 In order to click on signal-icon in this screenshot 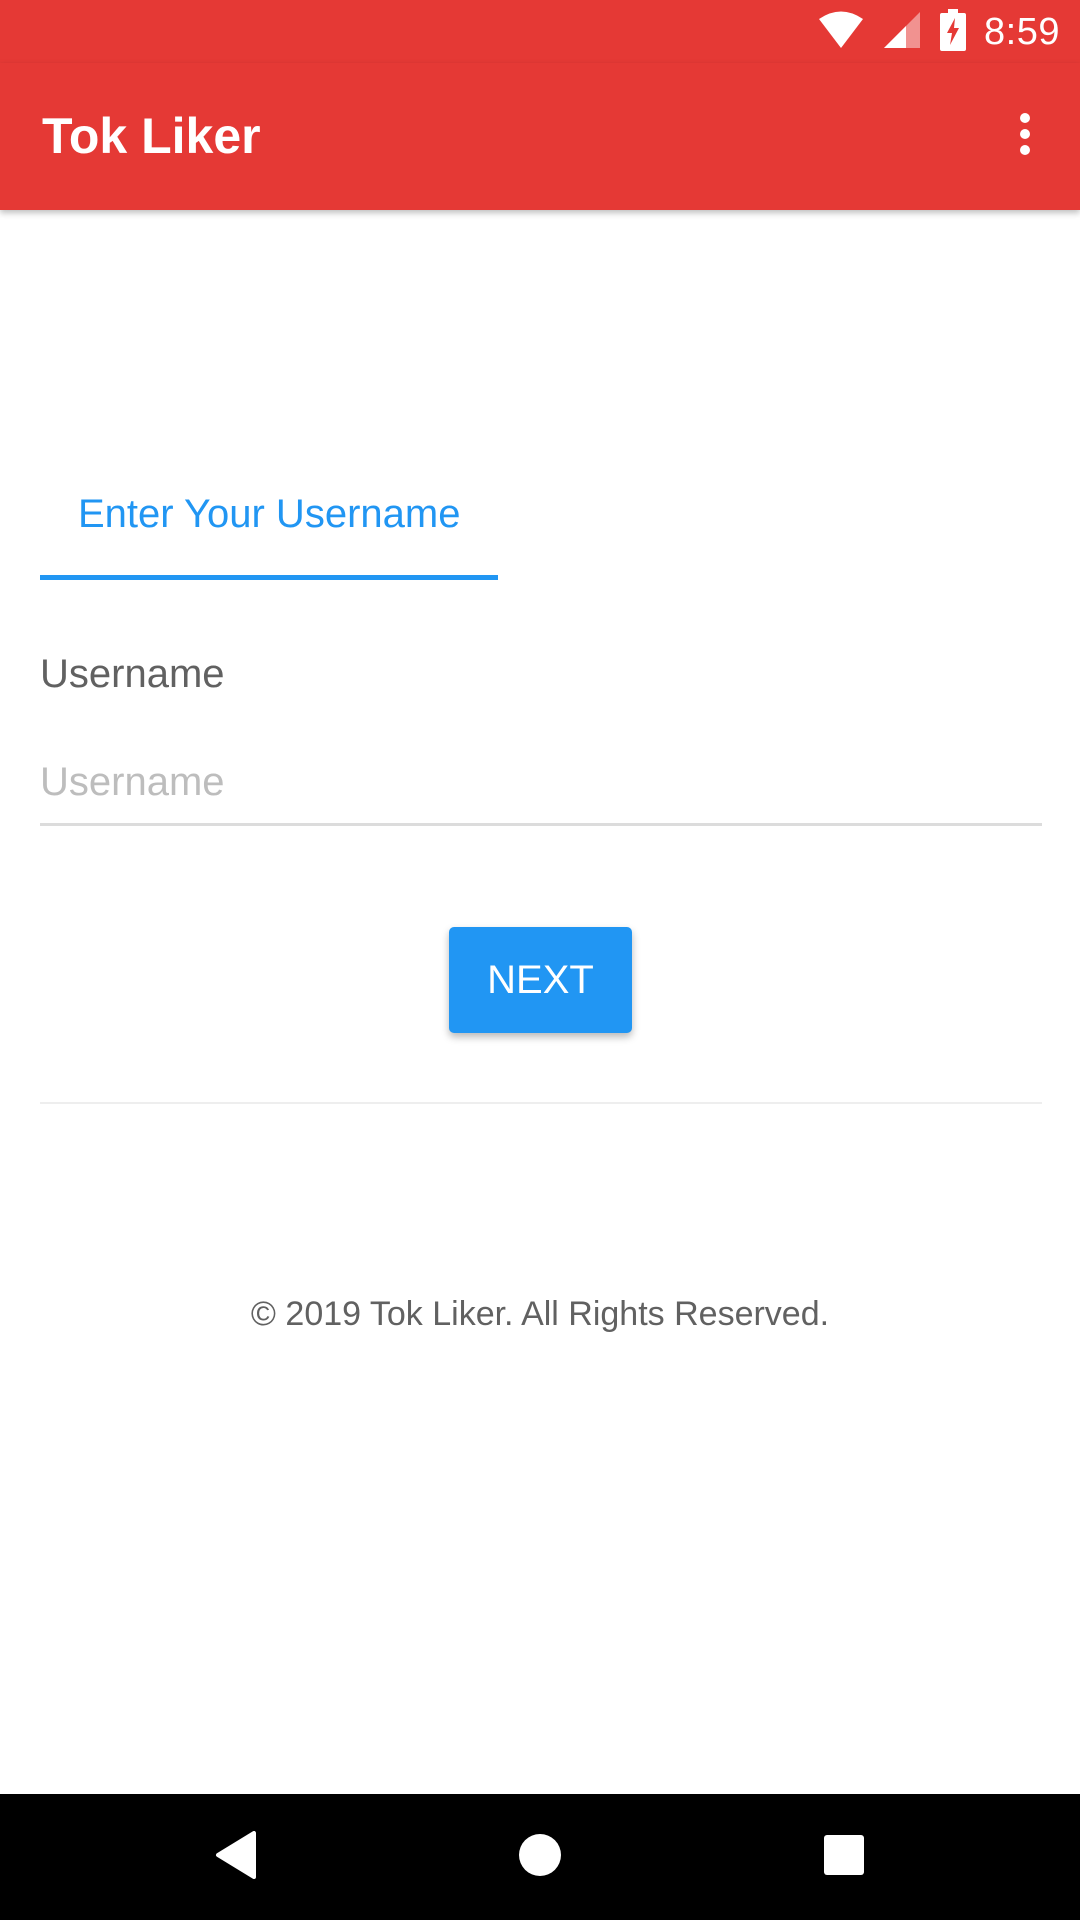, I will do `click(902, 32)`.